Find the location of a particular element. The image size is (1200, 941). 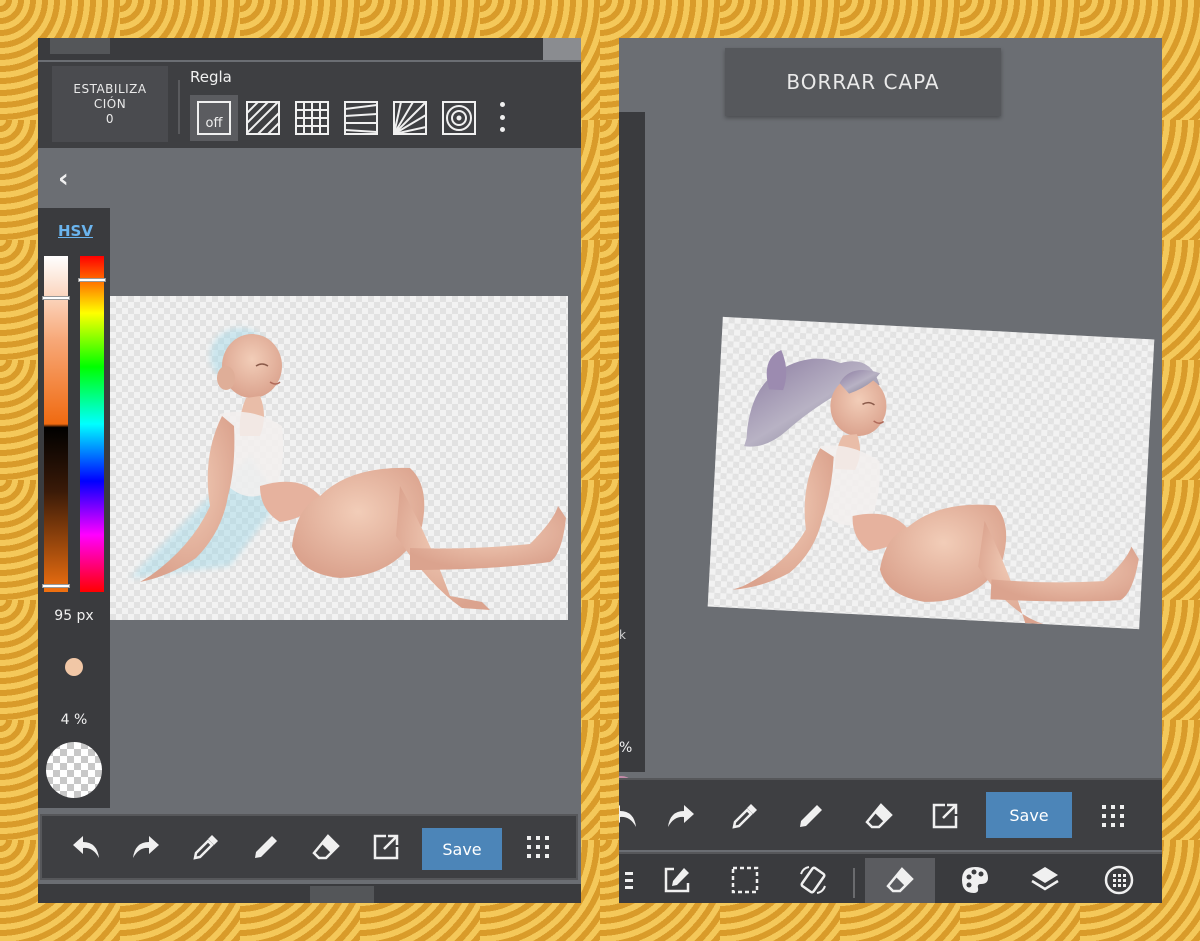

top-strip is located at coordinates (309, 49).